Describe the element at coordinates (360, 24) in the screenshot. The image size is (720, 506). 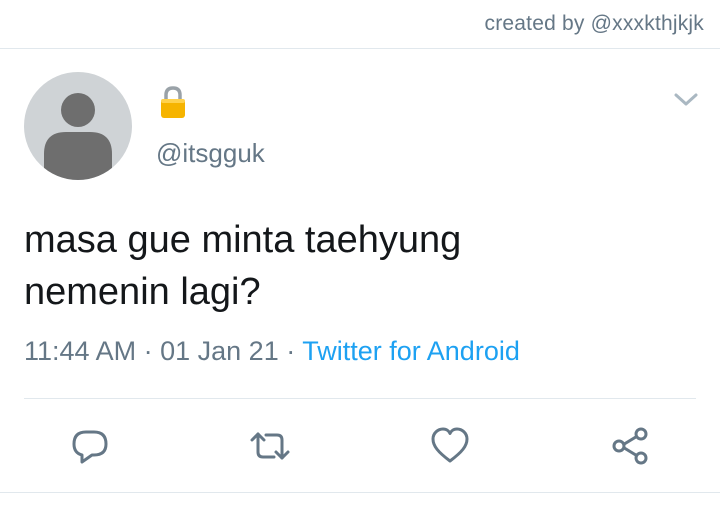
I see `top-bar: created by @xxxkthjkjk` at that location.